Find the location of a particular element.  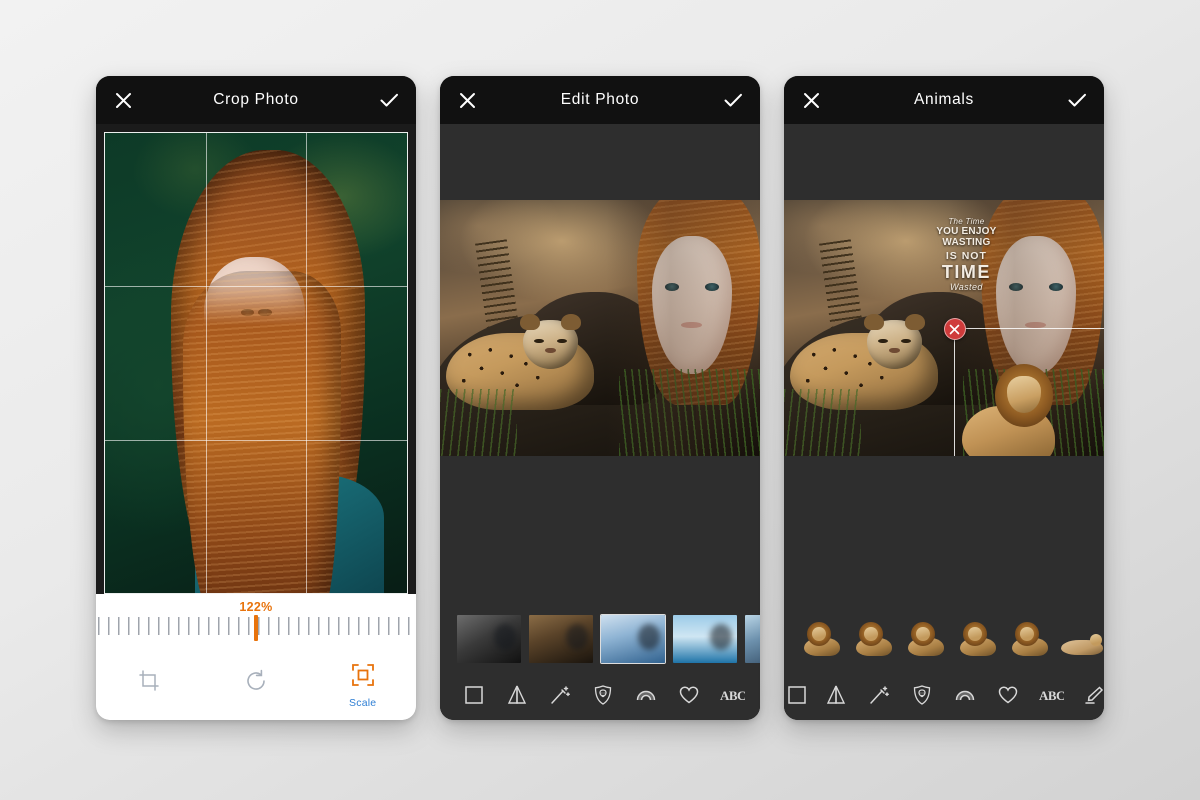

scale-ruler is located at coordinates (256, 631).